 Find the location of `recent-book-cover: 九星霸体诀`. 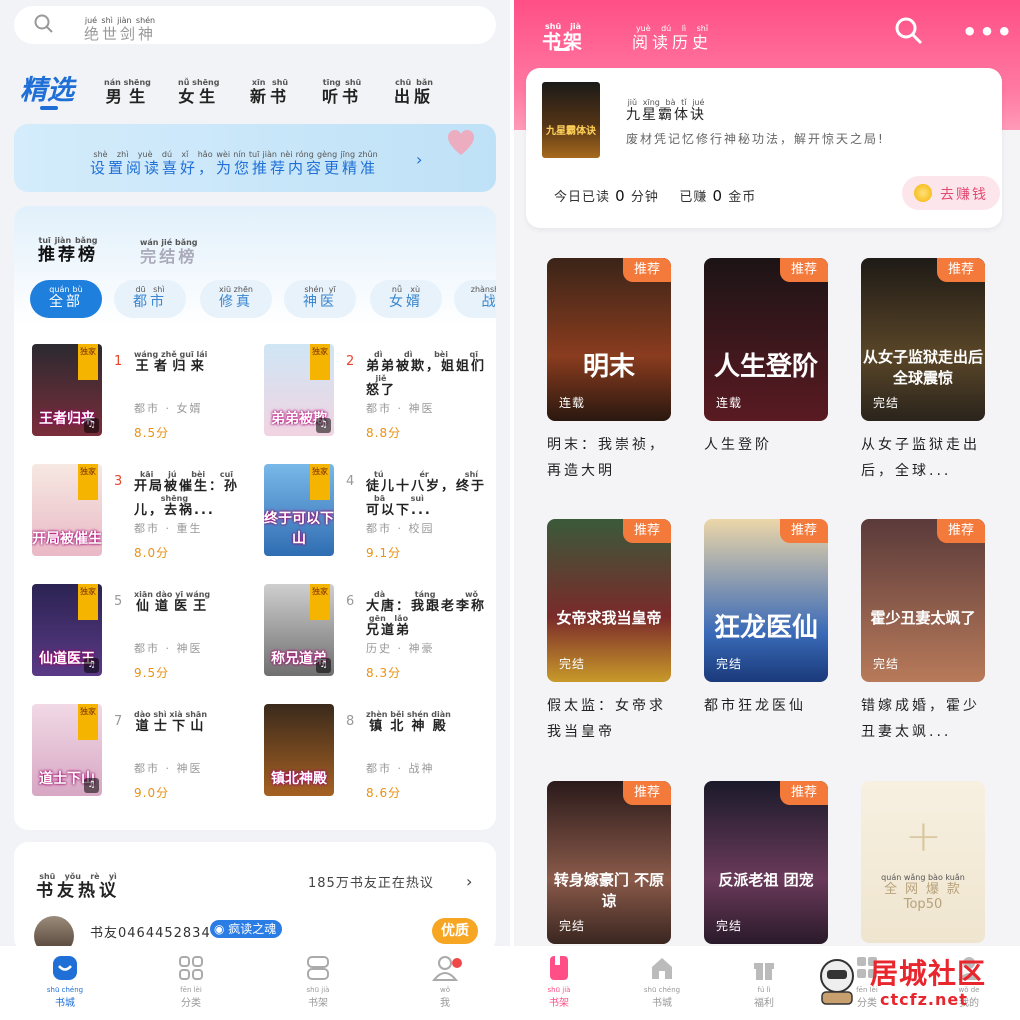

recent-book-cover: 九星霸体诀 is located at coordinates (571, 120).